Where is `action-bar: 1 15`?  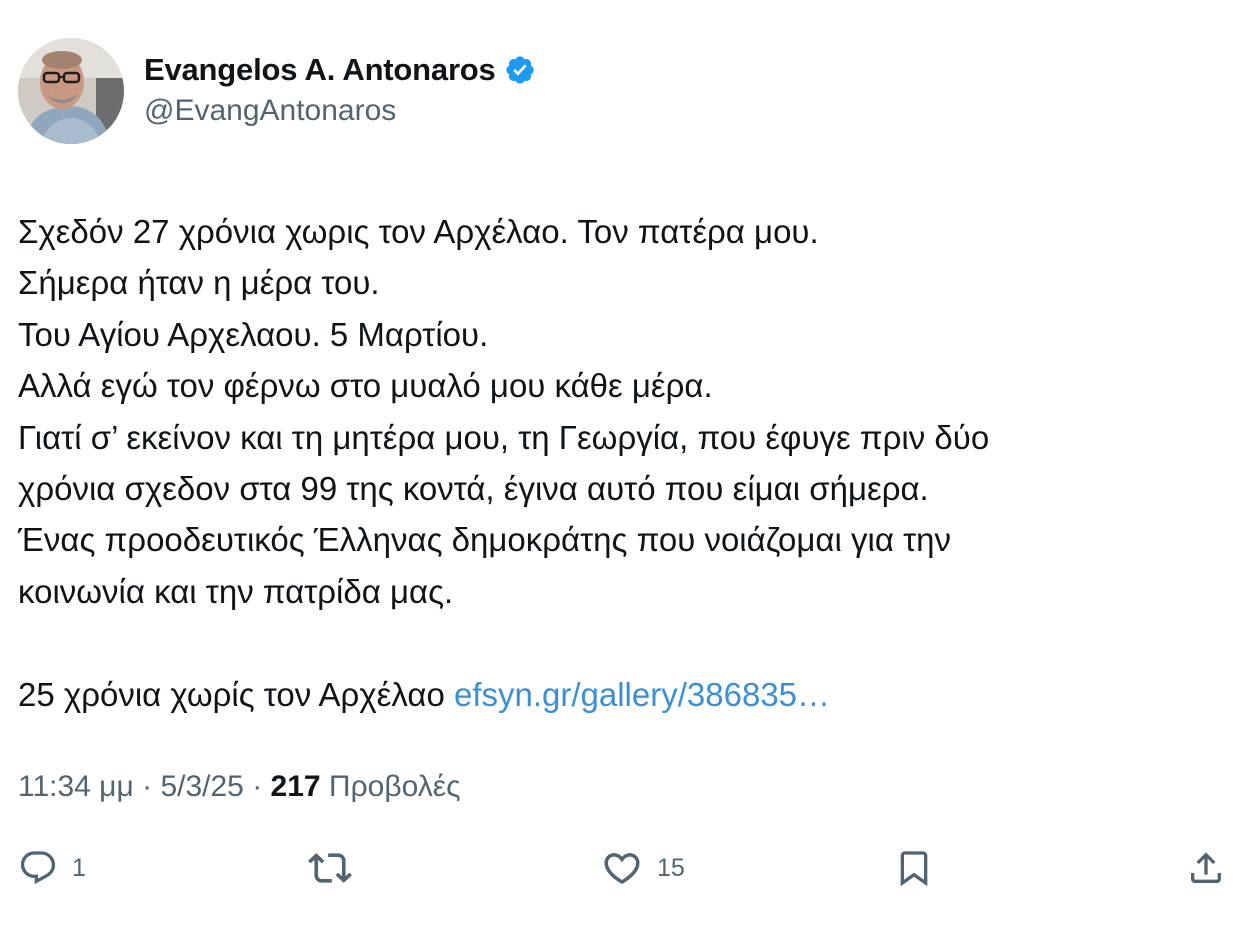
action-bar: 1 15 is located at coordinates (616, 868).